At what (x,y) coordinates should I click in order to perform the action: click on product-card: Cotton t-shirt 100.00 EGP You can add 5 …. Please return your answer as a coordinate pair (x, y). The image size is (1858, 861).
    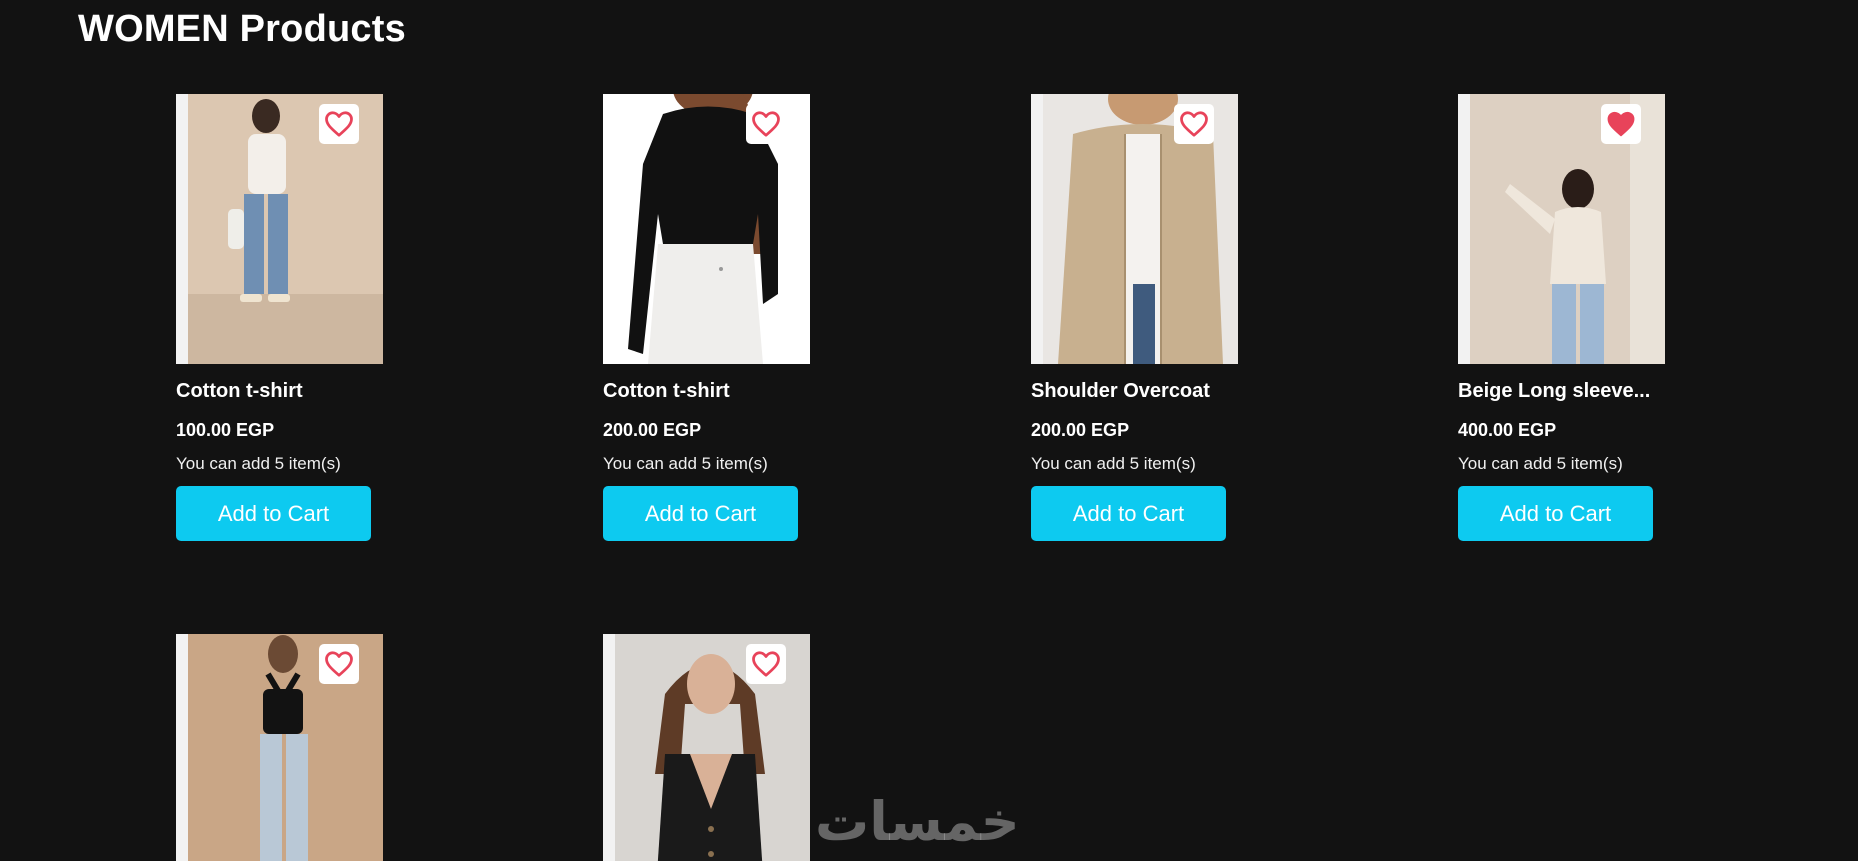
    Looking at the image, I should click on (291, 317).